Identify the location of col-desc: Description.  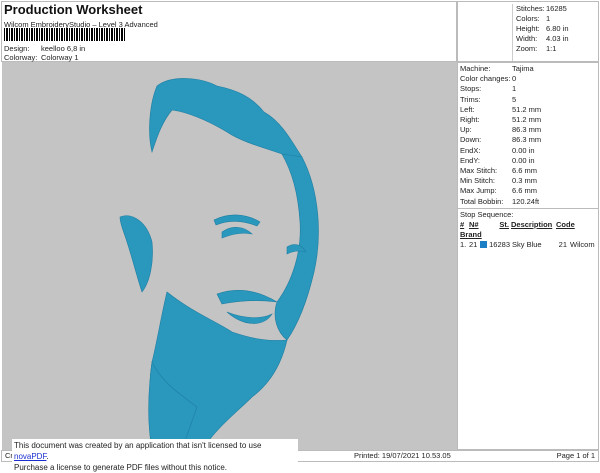
(532, 224).